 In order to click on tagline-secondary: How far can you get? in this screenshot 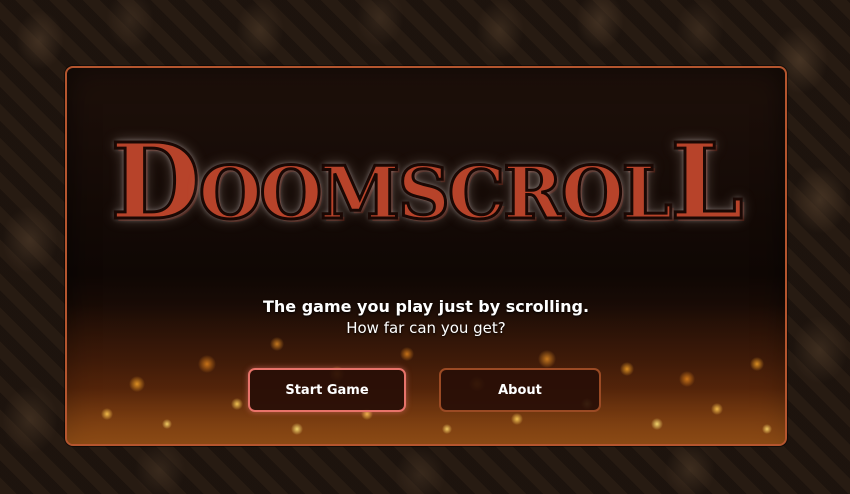, I will do `click(426, 328)`.